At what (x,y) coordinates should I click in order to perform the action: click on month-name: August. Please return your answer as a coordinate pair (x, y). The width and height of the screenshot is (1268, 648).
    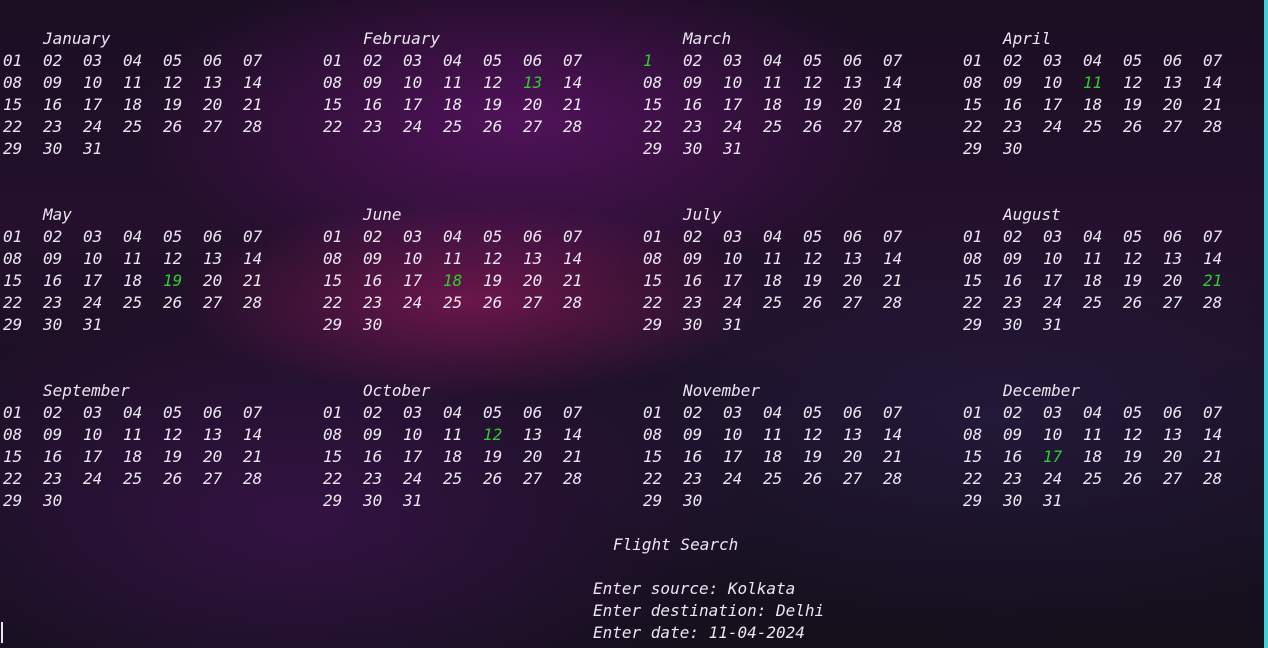
    Looking at the image, I should click on (1032, 214).